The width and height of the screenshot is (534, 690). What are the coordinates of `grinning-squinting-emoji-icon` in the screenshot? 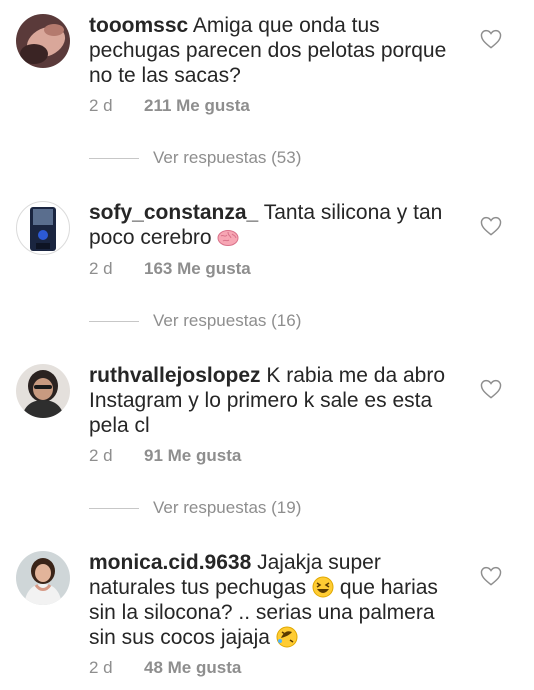 It's located at (323, 587).